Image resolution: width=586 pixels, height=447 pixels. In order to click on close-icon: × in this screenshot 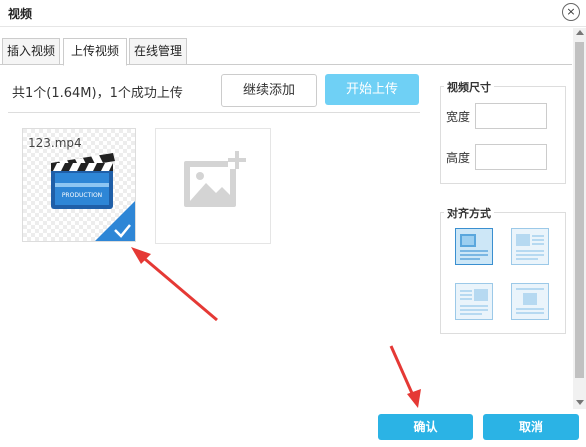, I will do `click(571, 12)`.